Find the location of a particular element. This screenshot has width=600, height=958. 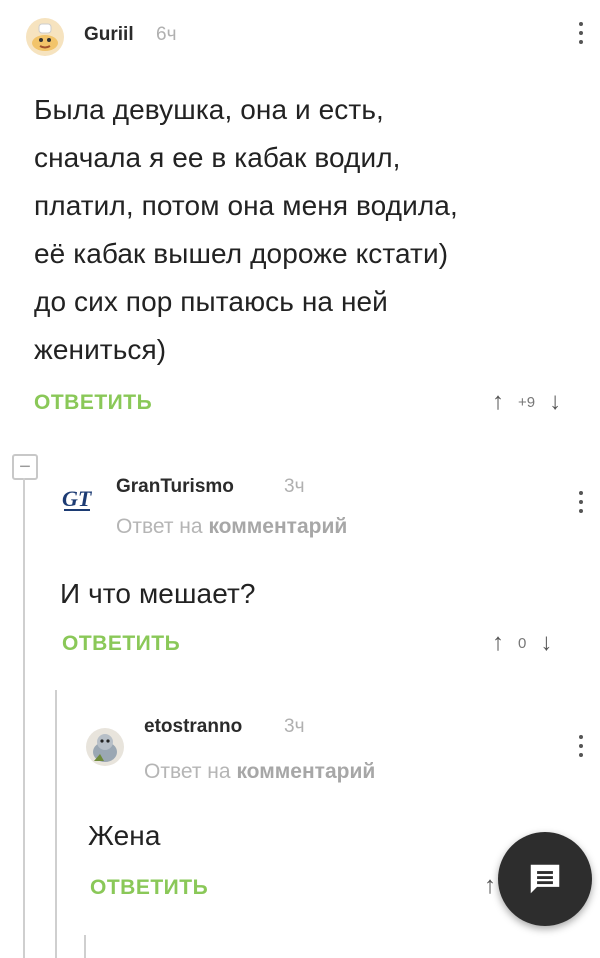

animal-avatar-icon is located at coordinates (105, 748).